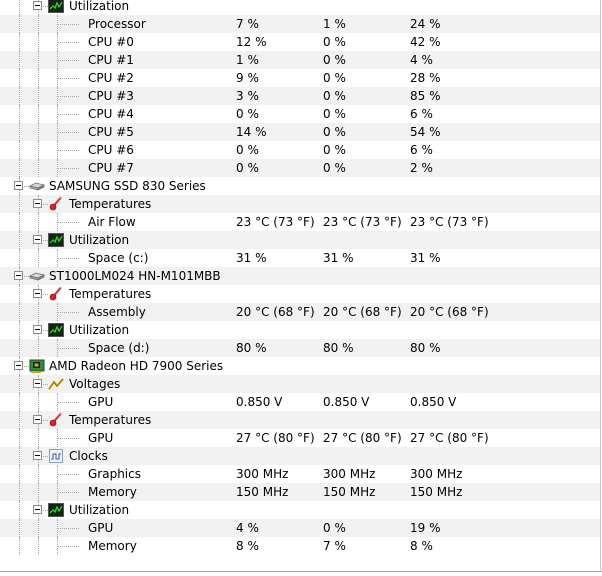  What do you see at coordinates (99, 510) in the screenshot?
I see `group-label: Utilization` at bounding box center [99, 510].